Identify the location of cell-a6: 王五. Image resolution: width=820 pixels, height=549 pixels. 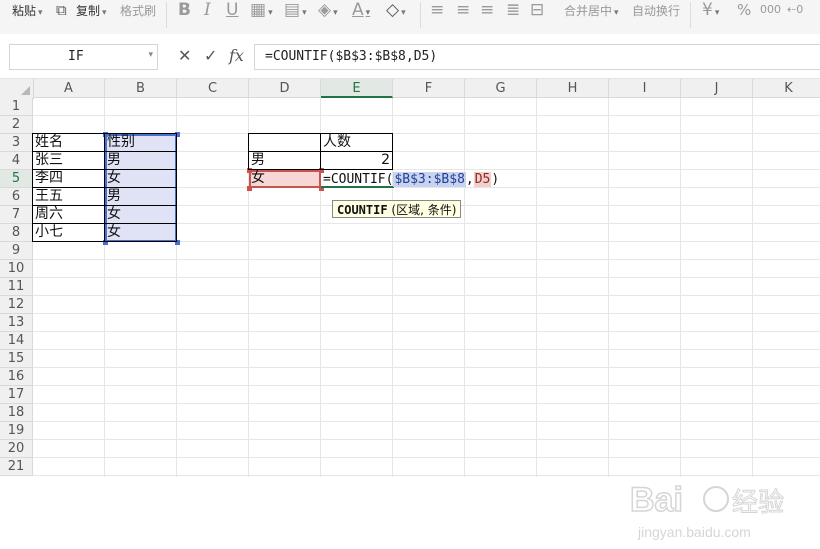
(69, 197).